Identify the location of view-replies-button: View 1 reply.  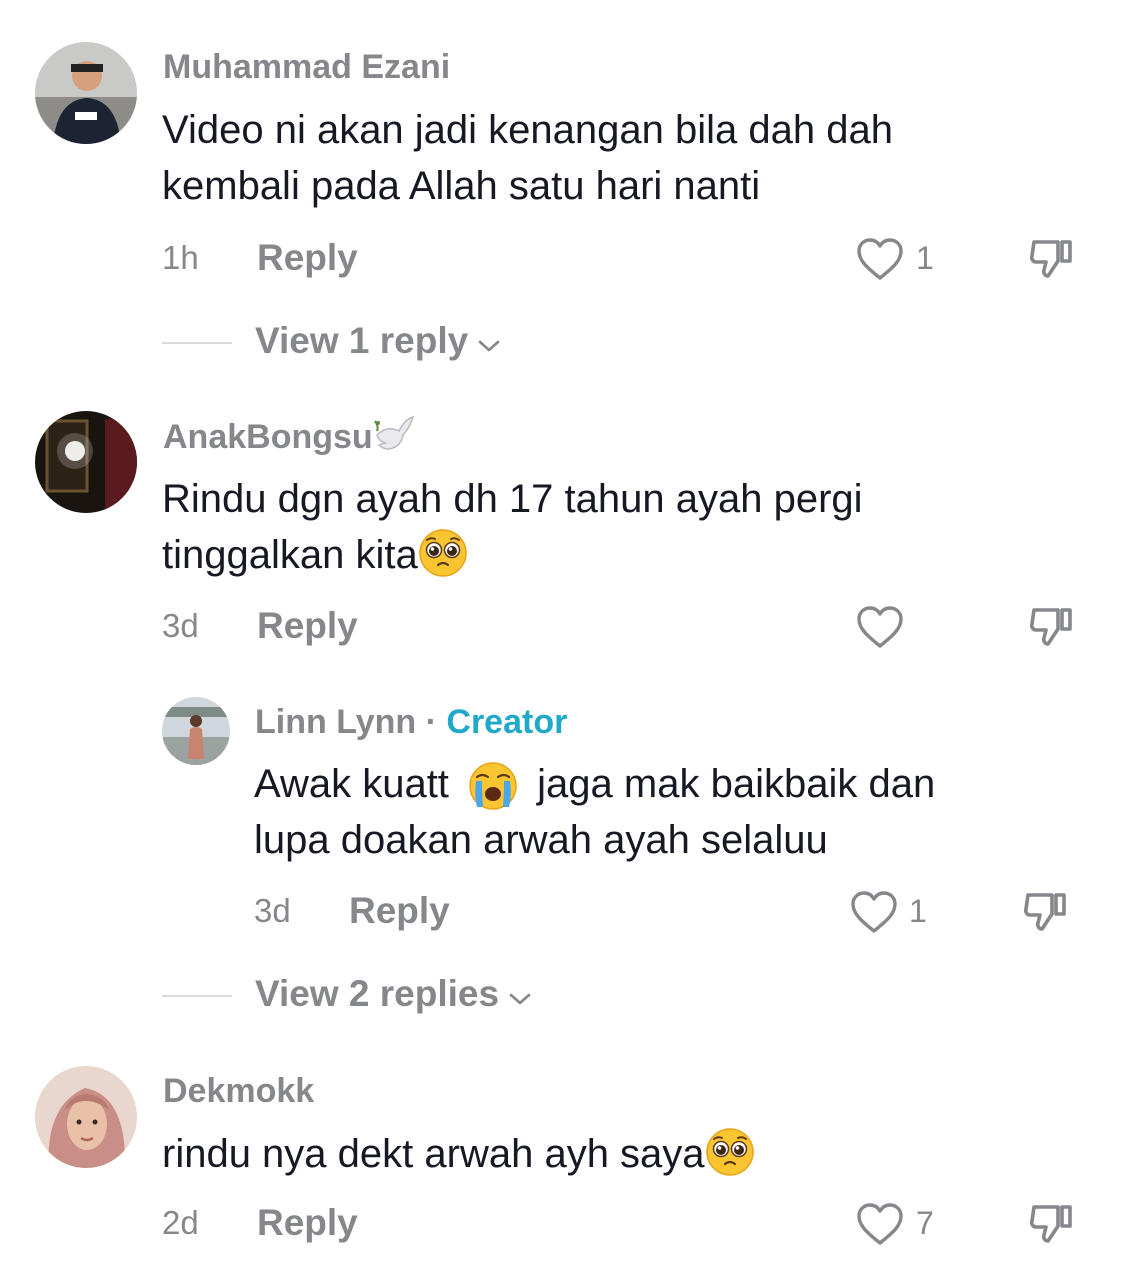
(378, 341).